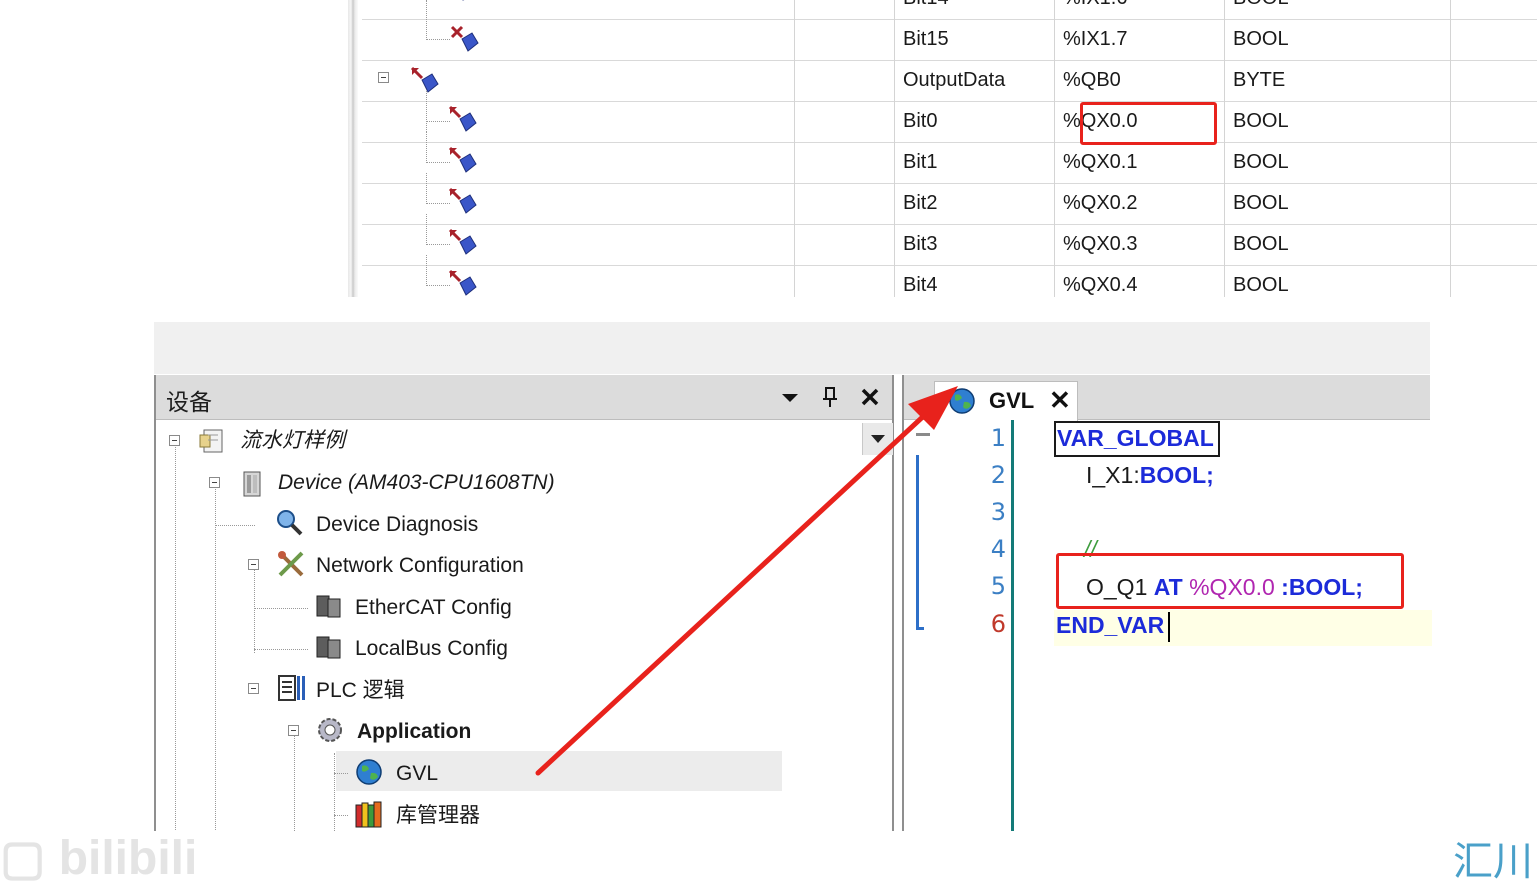 The height and width of the screenshot is (889, 1537). Describe the element at coordinates (417, 773) in the screenshot. I see `tree-node-label: GVL` at that location.